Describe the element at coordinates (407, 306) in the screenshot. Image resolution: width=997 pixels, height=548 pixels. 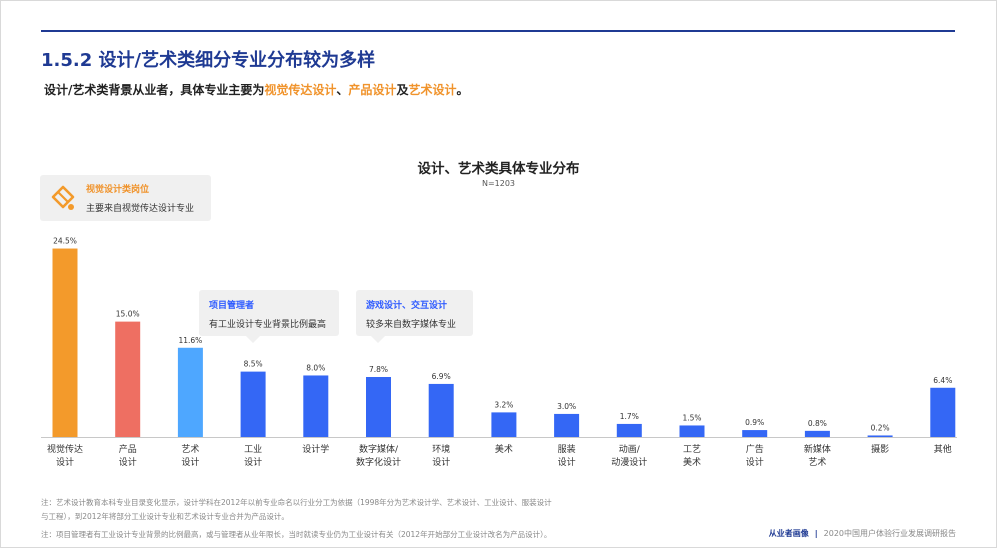
I see `callout-title: 游戏设计、交互设计` at that location.